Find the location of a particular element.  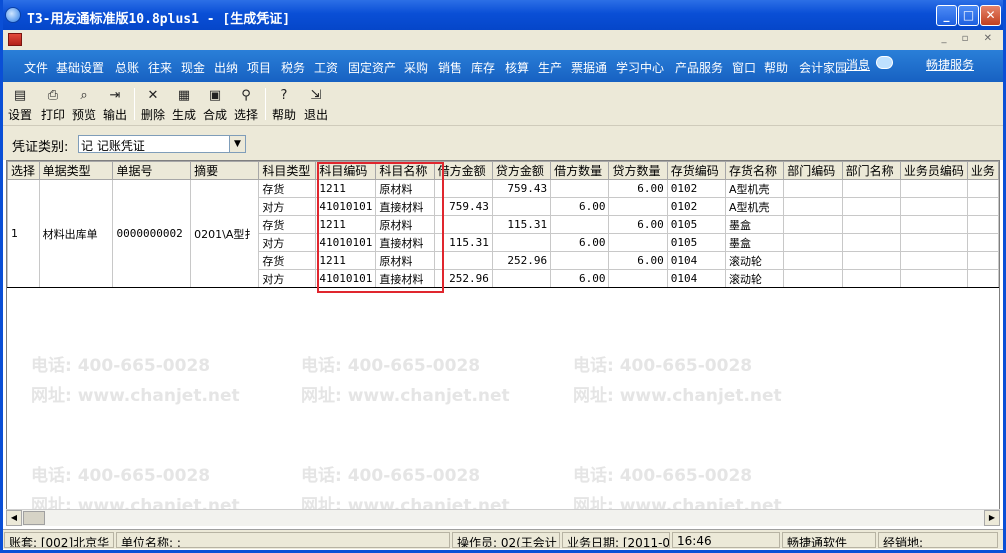

close-button: ✕ is located at coordinates (990, 15).